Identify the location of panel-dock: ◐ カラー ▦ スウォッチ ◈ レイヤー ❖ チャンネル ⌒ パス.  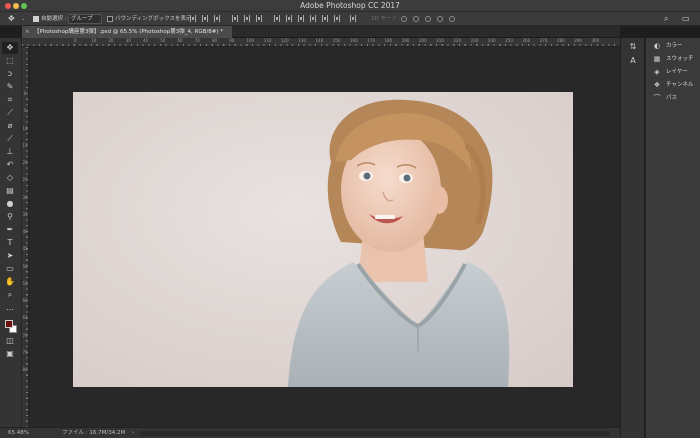
(672, 238).